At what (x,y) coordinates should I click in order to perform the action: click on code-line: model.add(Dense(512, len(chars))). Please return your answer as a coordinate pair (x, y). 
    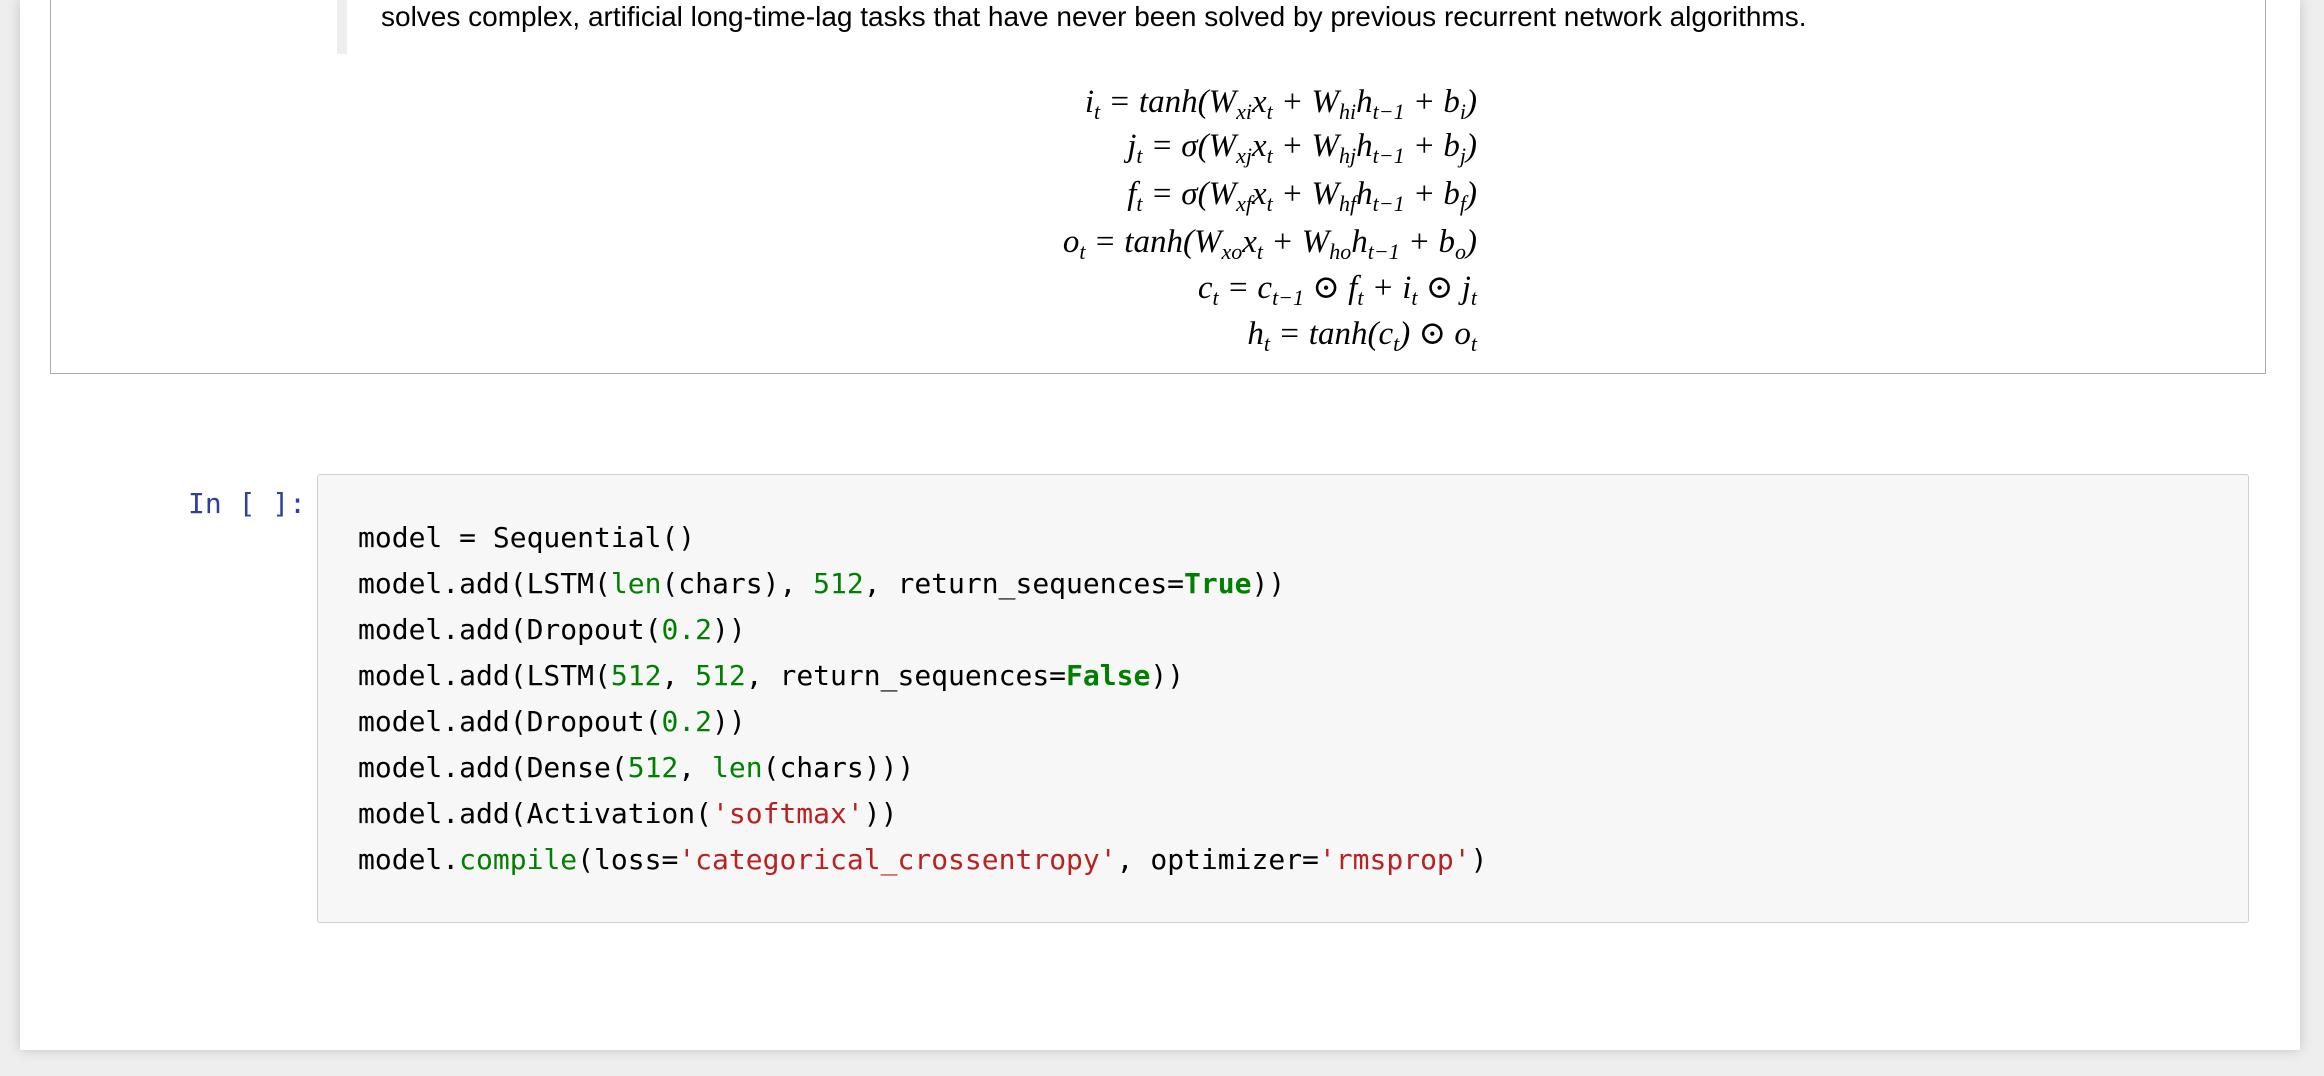
    Looking at the image, I should click on (636, 767).